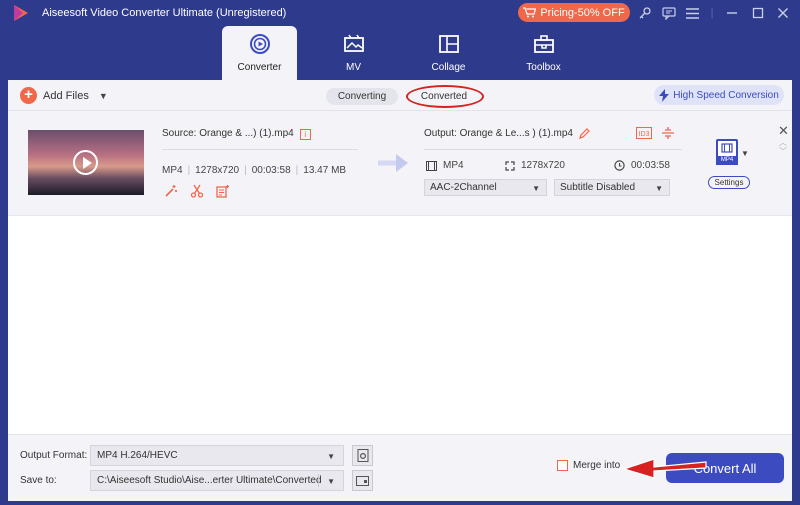 The height and width of the screenshot is (505, 800). I want to click on edit-pencil-icon, so click(584, 133).